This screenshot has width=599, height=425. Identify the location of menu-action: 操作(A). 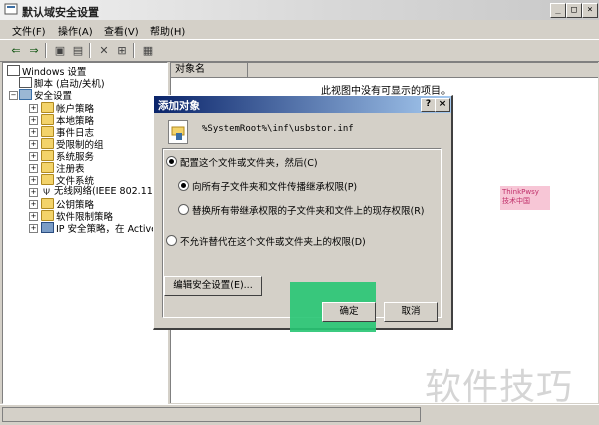
(75, 30).